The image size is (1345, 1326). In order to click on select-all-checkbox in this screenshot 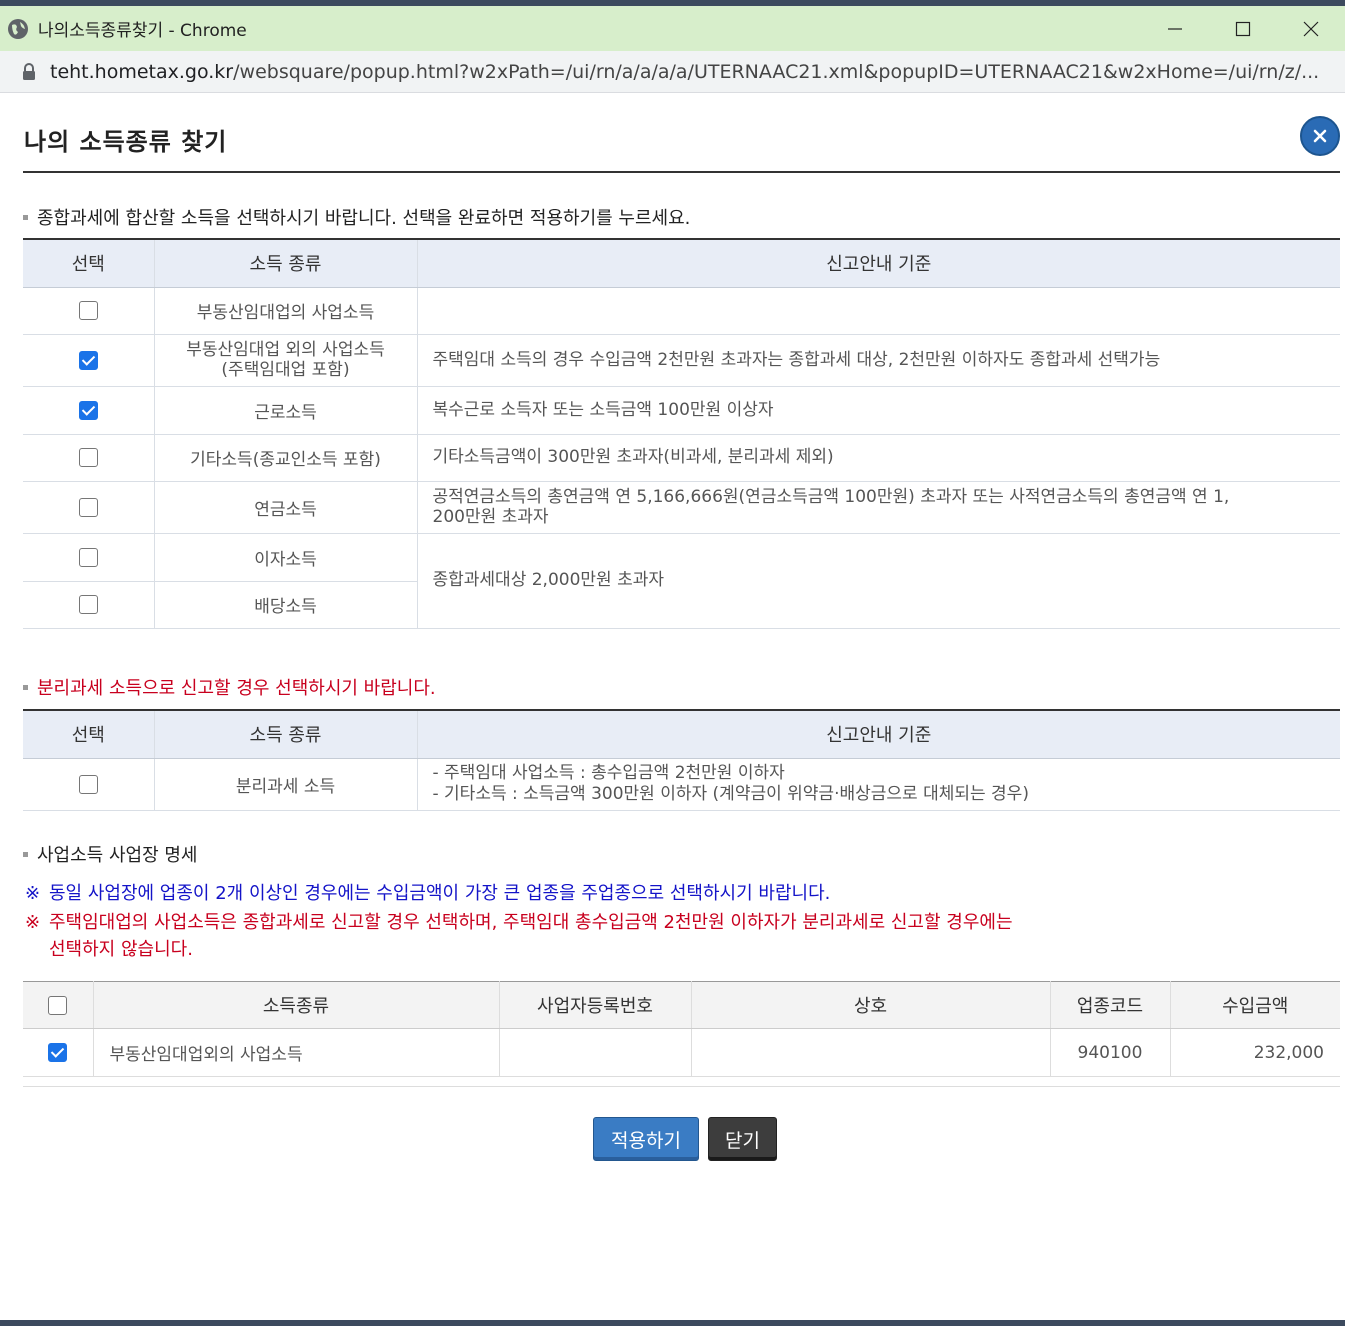, I will do `click(58, 1005)`.